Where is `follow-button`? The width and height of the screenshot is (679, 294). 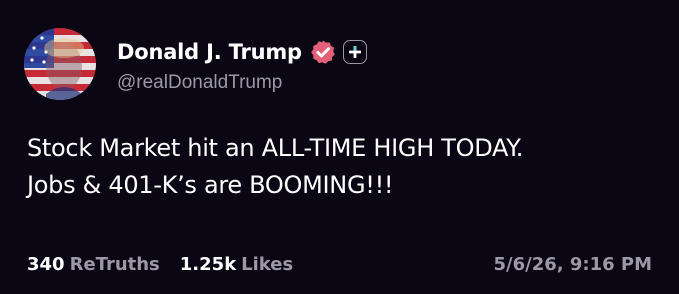
follow-button is located at coordinates (354, 52).